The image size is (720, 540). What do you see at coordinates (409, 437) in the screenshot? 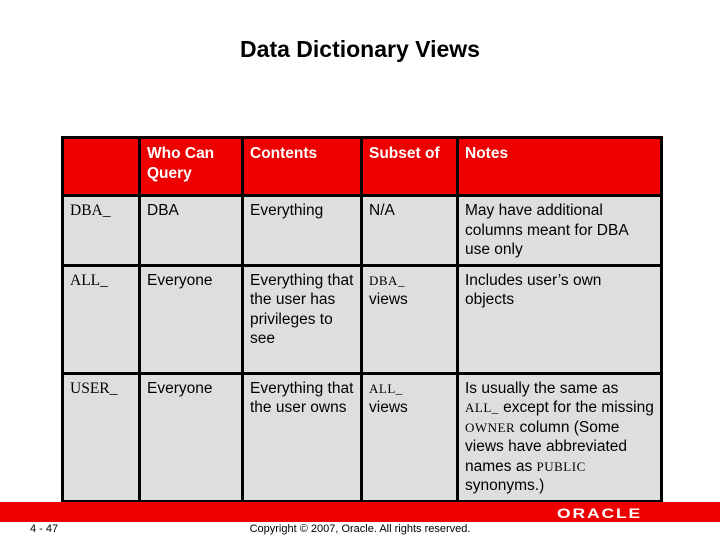
I see `cell-subset: ALL_views` at bounding box center [409, 437].